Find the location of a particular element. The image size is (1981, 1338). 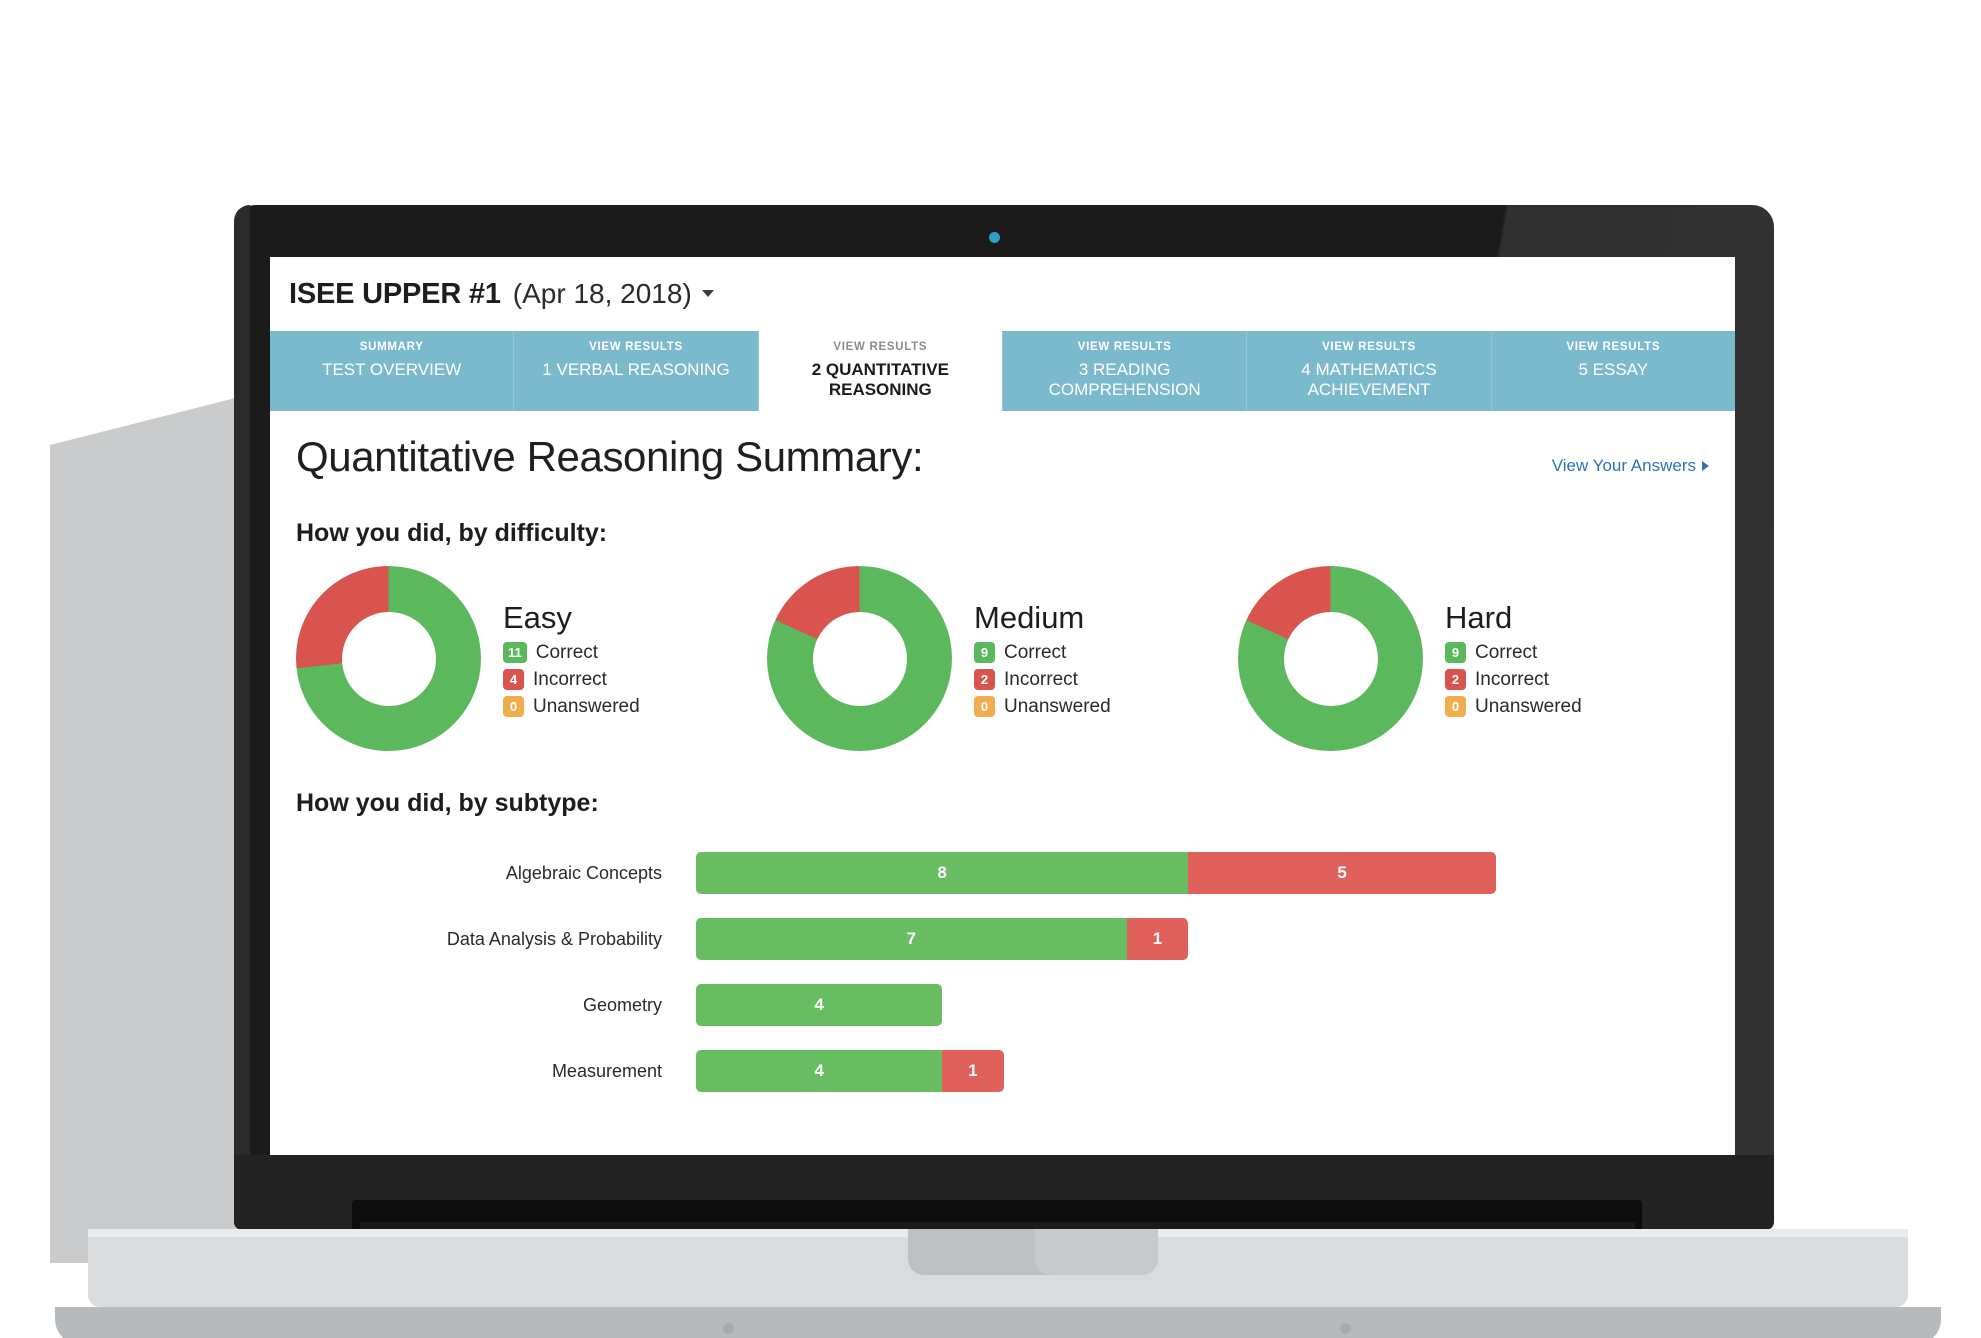

tab-label: 1 VERBAL REASONING is located at coordinates (636, 369).